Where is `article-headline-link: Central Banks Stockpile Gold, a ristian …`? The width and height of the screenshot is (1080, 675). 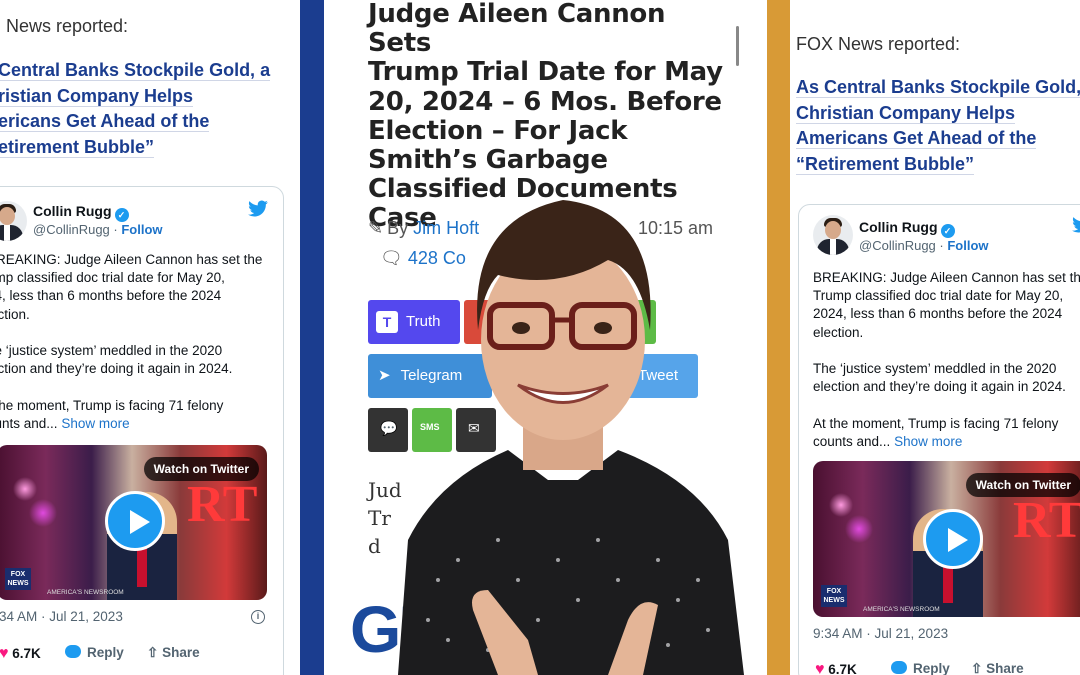
article-headline-link: Central Banks Stockpile Gold, a ristian … is located at coordinates (149, 109).